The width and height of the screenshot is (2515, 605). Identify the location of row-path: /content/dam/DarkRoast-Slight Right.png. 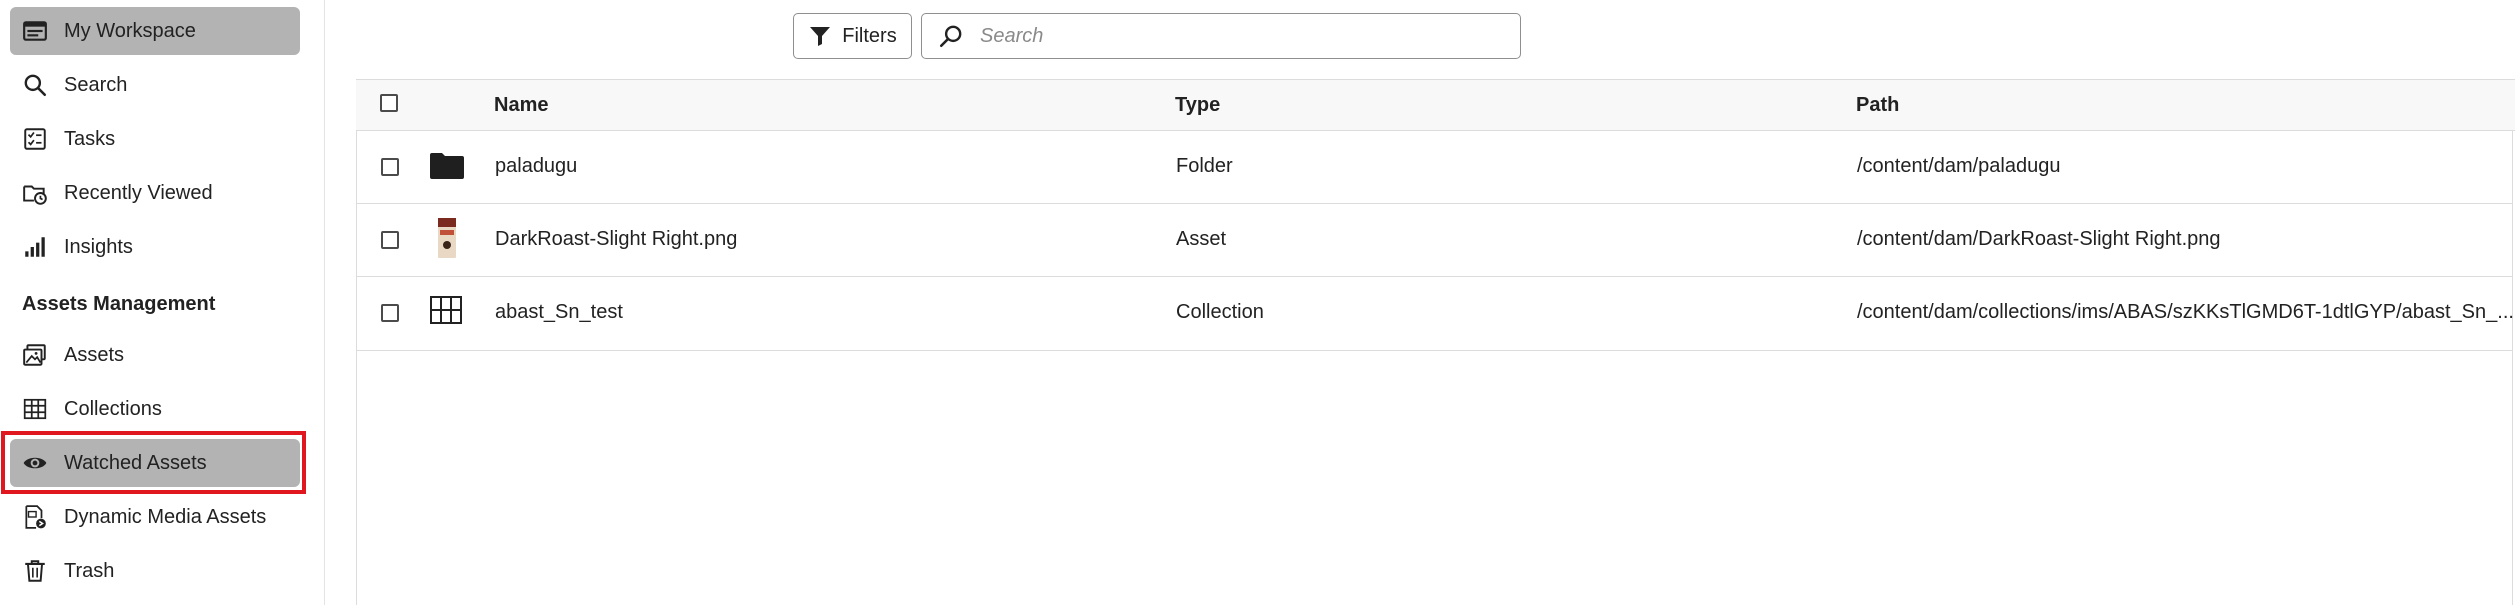
(2039, 239).